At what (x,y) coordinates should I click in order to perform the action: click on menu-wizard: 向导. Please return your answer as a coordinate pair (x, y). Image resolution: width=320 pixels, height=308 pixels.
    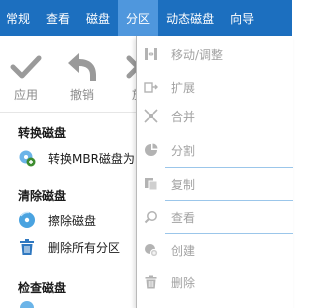
    Looking at the image, I should click on (242, 18).